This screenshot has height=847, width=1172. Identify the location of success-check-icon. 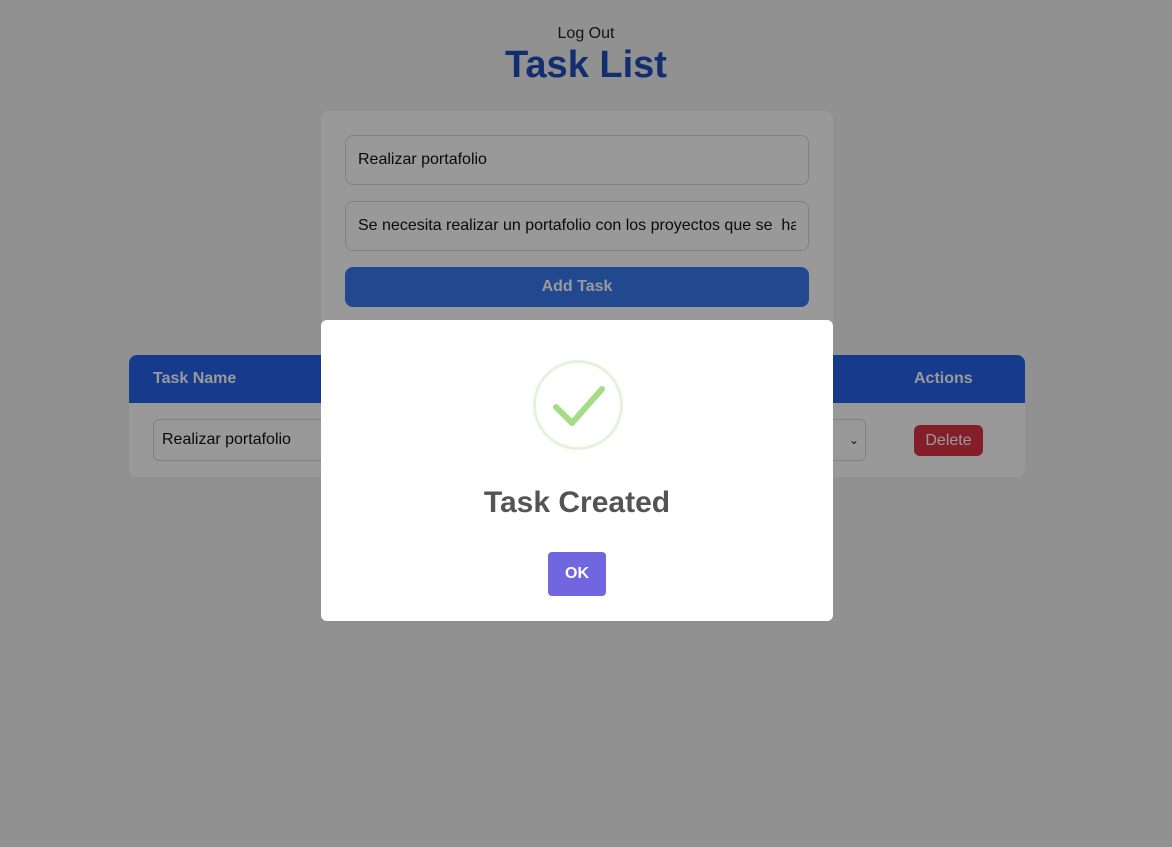
(578, 405).